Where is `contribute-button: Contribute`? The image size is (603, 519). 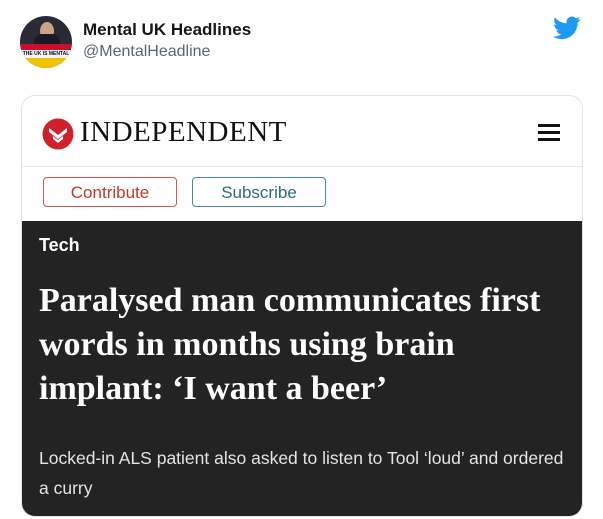 contribute-button: Contribute is located at coordinates (110, 192).